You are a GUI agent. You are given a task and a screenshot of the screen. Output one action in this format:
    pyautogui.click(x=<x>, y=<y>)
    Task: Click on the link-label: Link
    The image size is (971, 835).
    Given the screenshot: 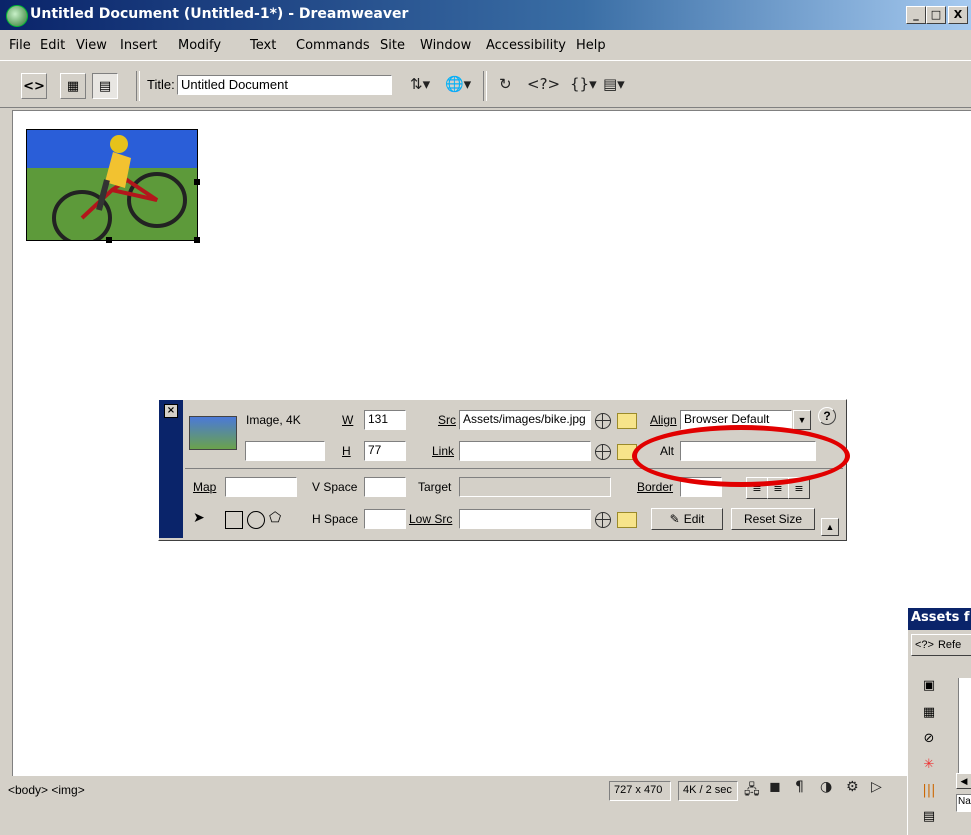 What is the action you would take?
    pyautogui.click(x=443, y=451)
    